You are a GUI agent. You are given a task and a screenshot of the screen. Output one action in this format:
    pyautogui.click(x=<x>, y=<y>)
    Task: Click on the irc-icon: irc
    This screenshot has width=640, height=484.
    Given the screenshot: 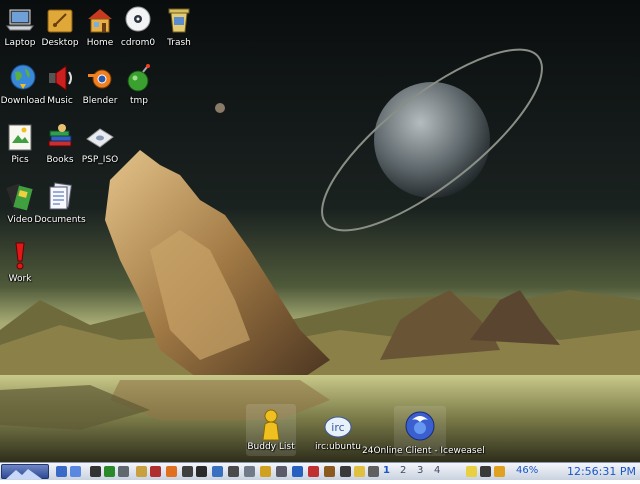 What is the action you would take?
    pyautogui.click(x=338, y=427)
    